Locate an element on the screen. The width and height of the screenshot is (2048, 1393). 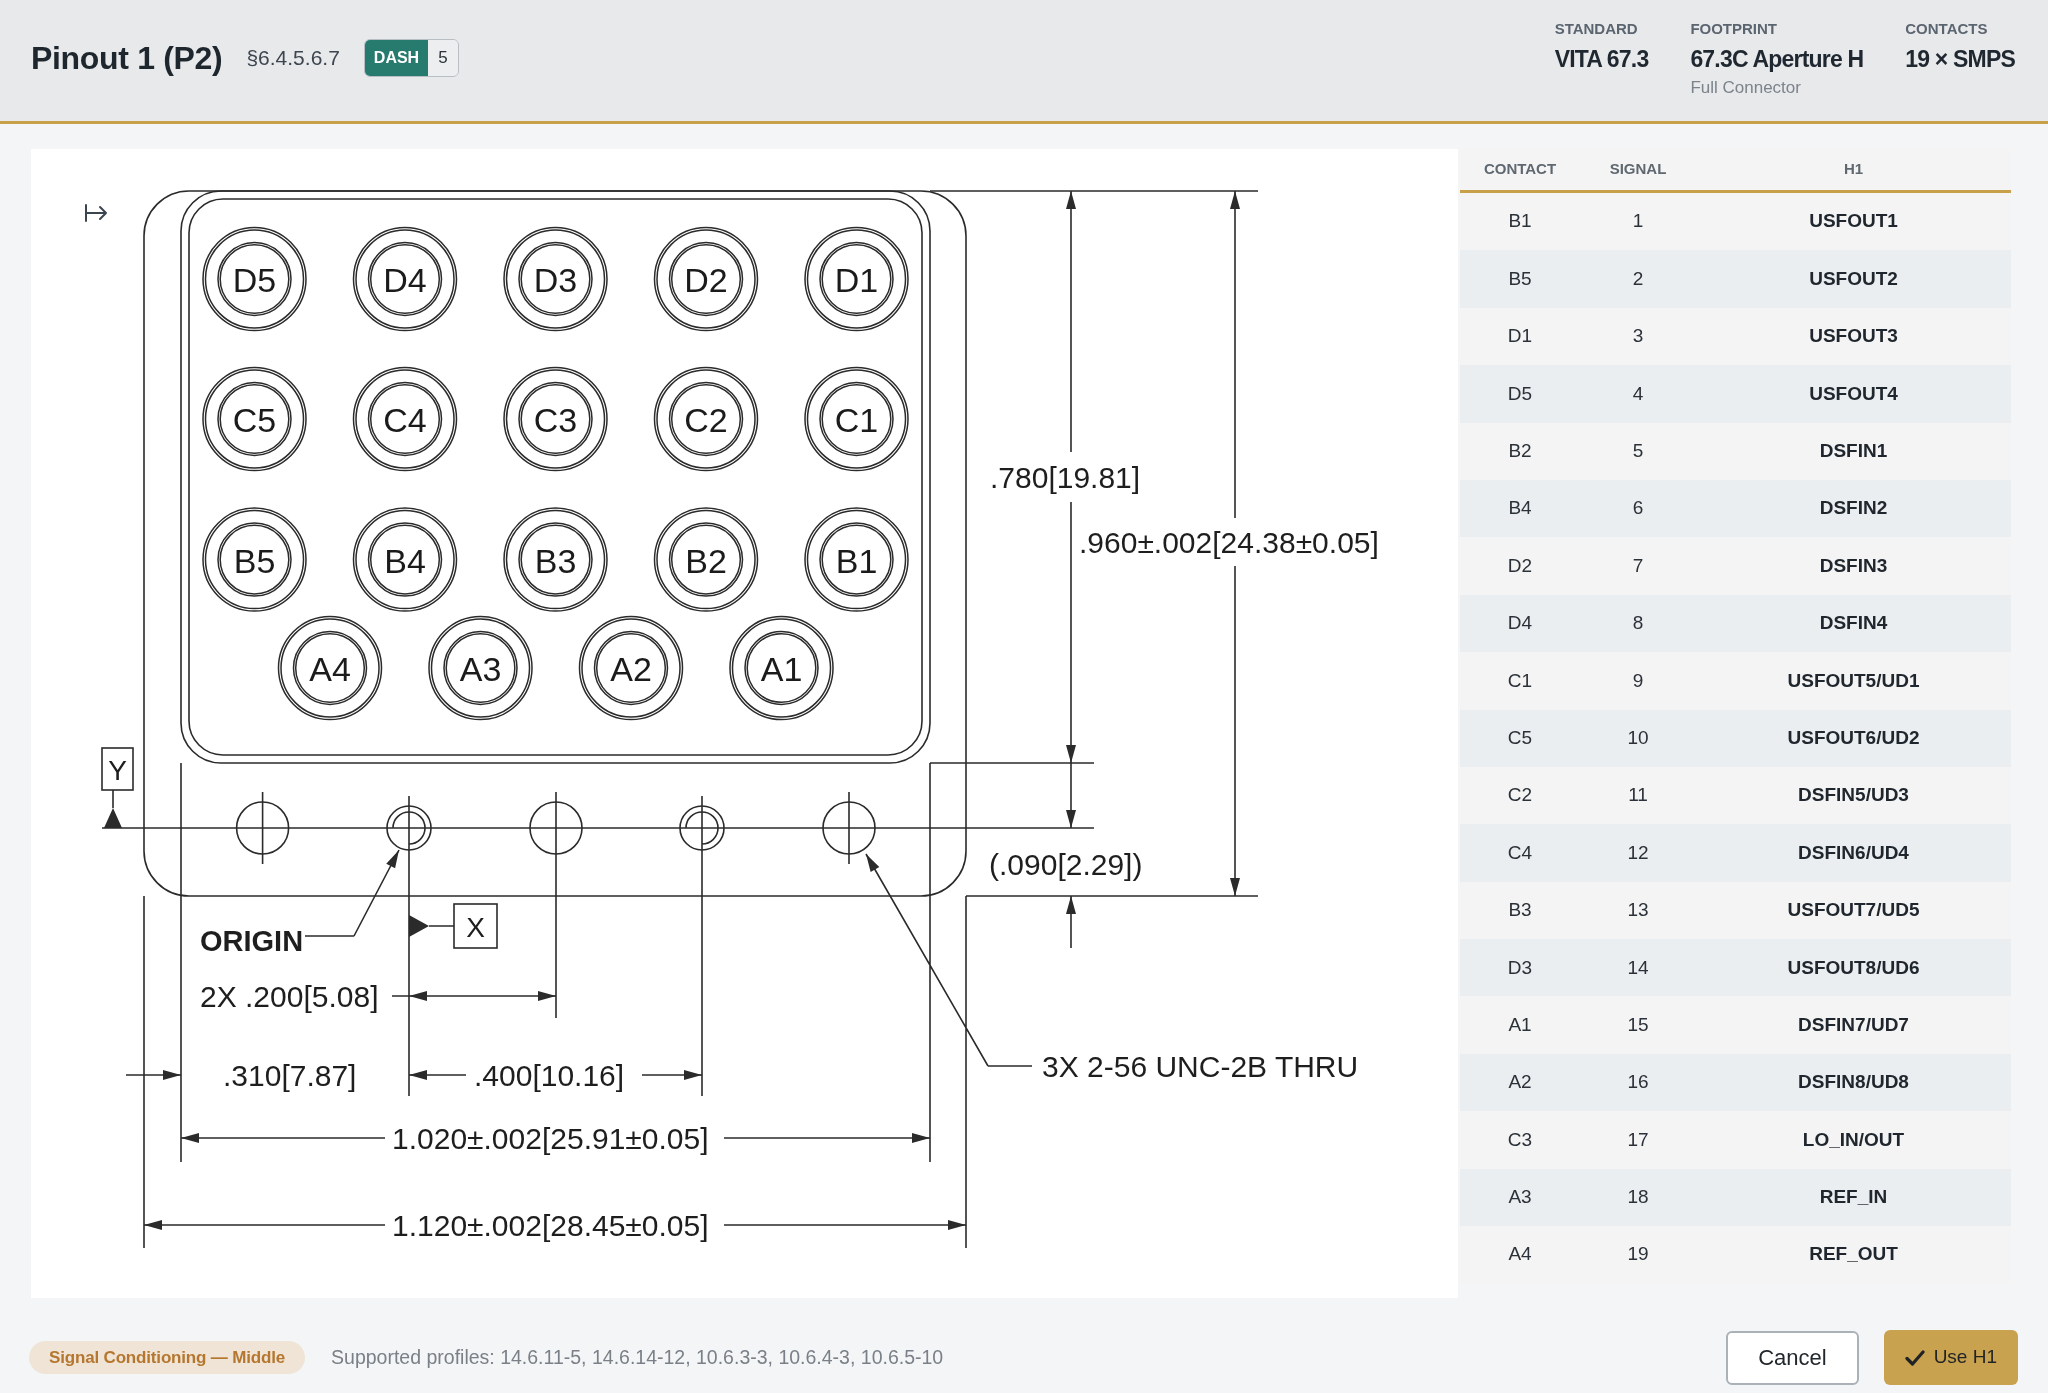
contact-pin: B3 is located at coordinates (555, 559).